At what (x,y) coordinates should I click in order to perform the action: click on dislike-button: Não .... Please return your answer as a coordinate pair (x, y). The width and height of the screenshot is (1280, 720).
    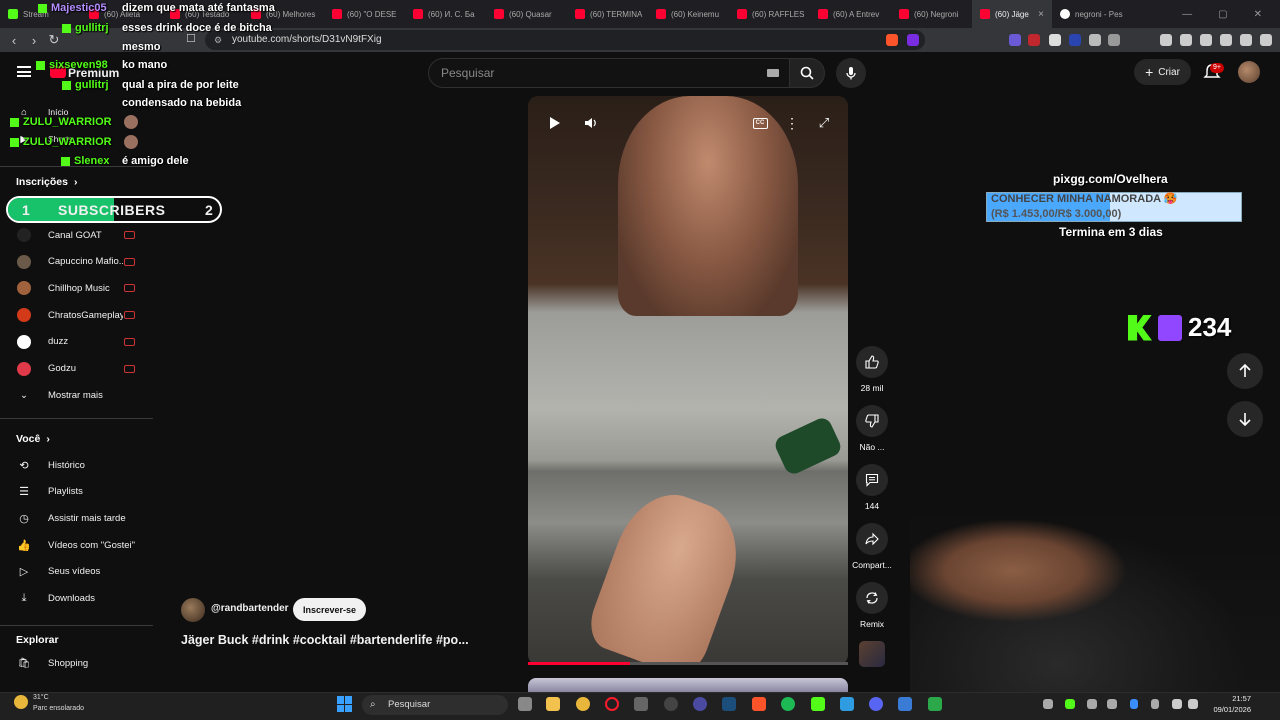
    Looking at the image, I should click on (872, 428).